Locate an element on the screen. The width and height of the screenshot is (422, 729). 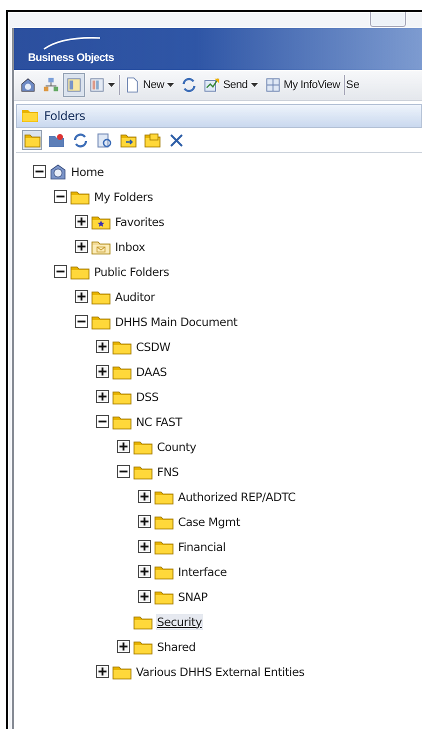
grid-icon is located at coordinates (272, 85).